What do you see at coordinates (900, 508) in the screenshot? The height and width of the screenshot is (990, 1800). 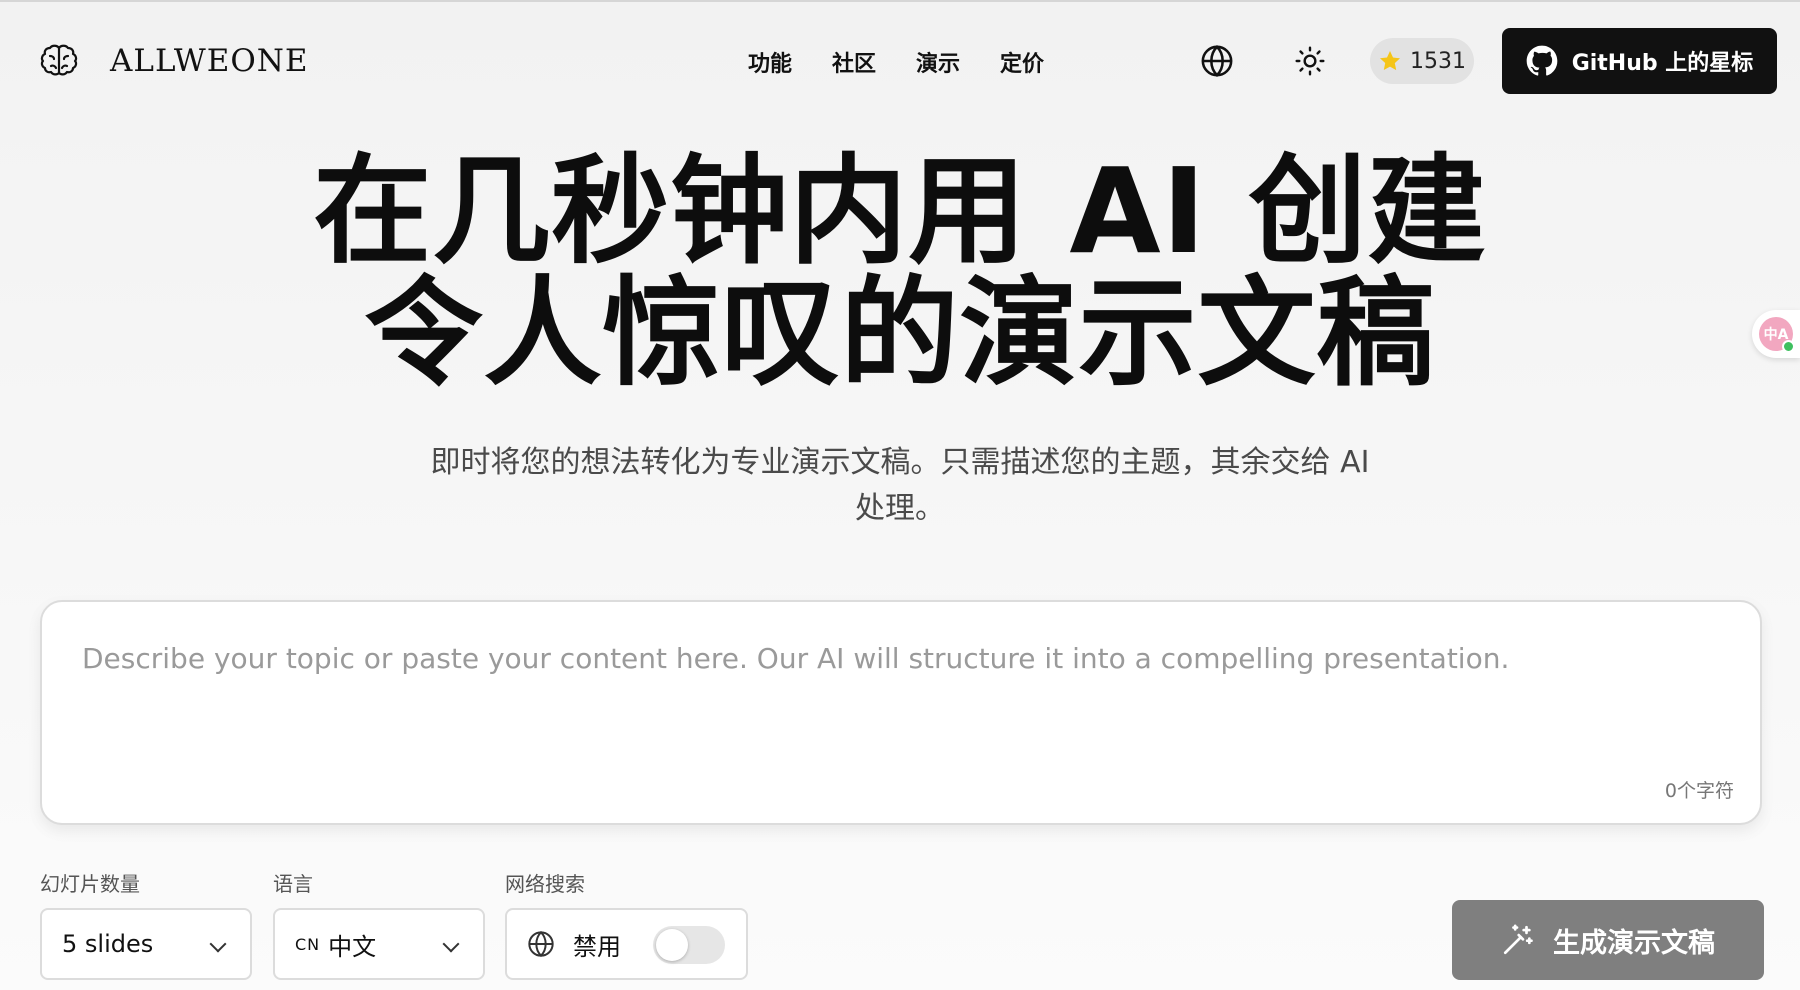 I see `hero-subtitle-line2: 处理。` at bounding box center [900, 508].